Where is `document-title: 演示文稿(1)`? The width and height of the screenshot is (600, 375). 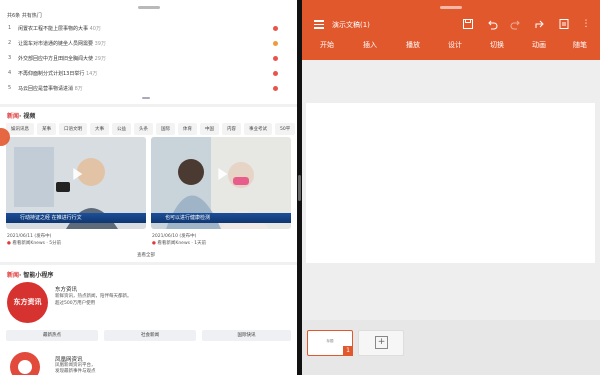
document-title: 演示文稿(1) is located at coordinates (351, 25).